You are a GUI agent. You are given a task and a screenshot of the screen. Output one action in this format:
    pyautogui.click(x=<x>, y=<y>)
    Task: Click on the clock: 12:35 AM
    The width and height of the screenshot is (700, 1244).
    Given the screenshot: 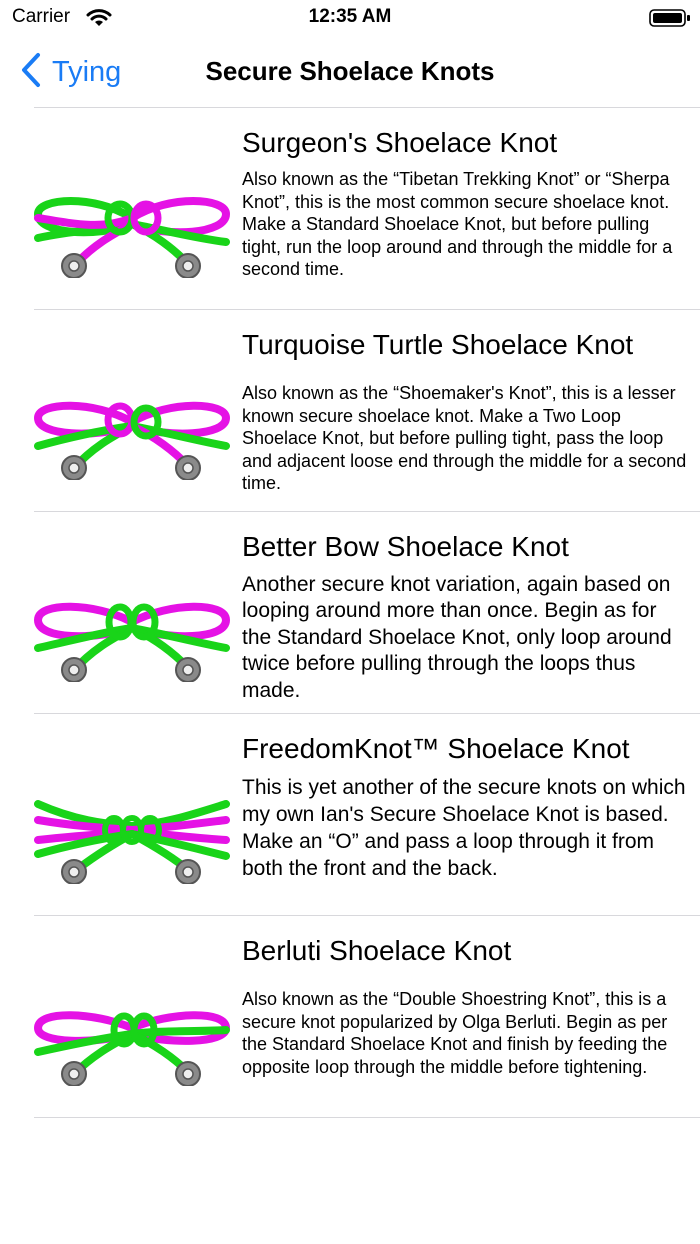 What is the action you would take?
    pyautogui.click(x=350, y=16)
    